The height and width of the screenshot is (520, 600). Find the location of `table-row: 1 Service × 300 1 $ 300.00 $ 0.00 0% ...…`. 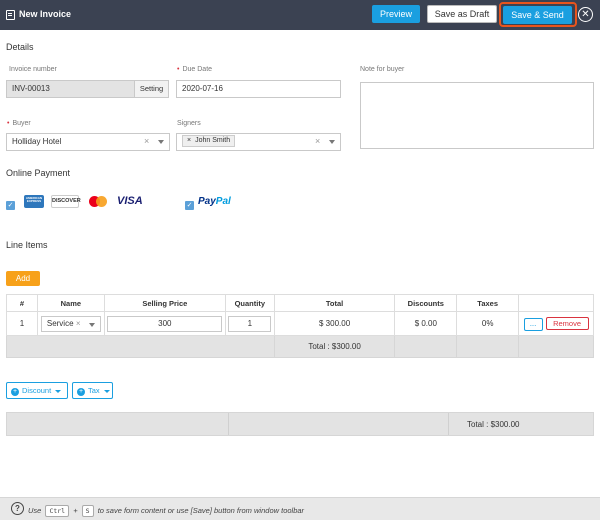

table-row: 1 Service × 300 1 $ 300.00 $ 0.00 0% ...… is located at coordinates (300, 323).